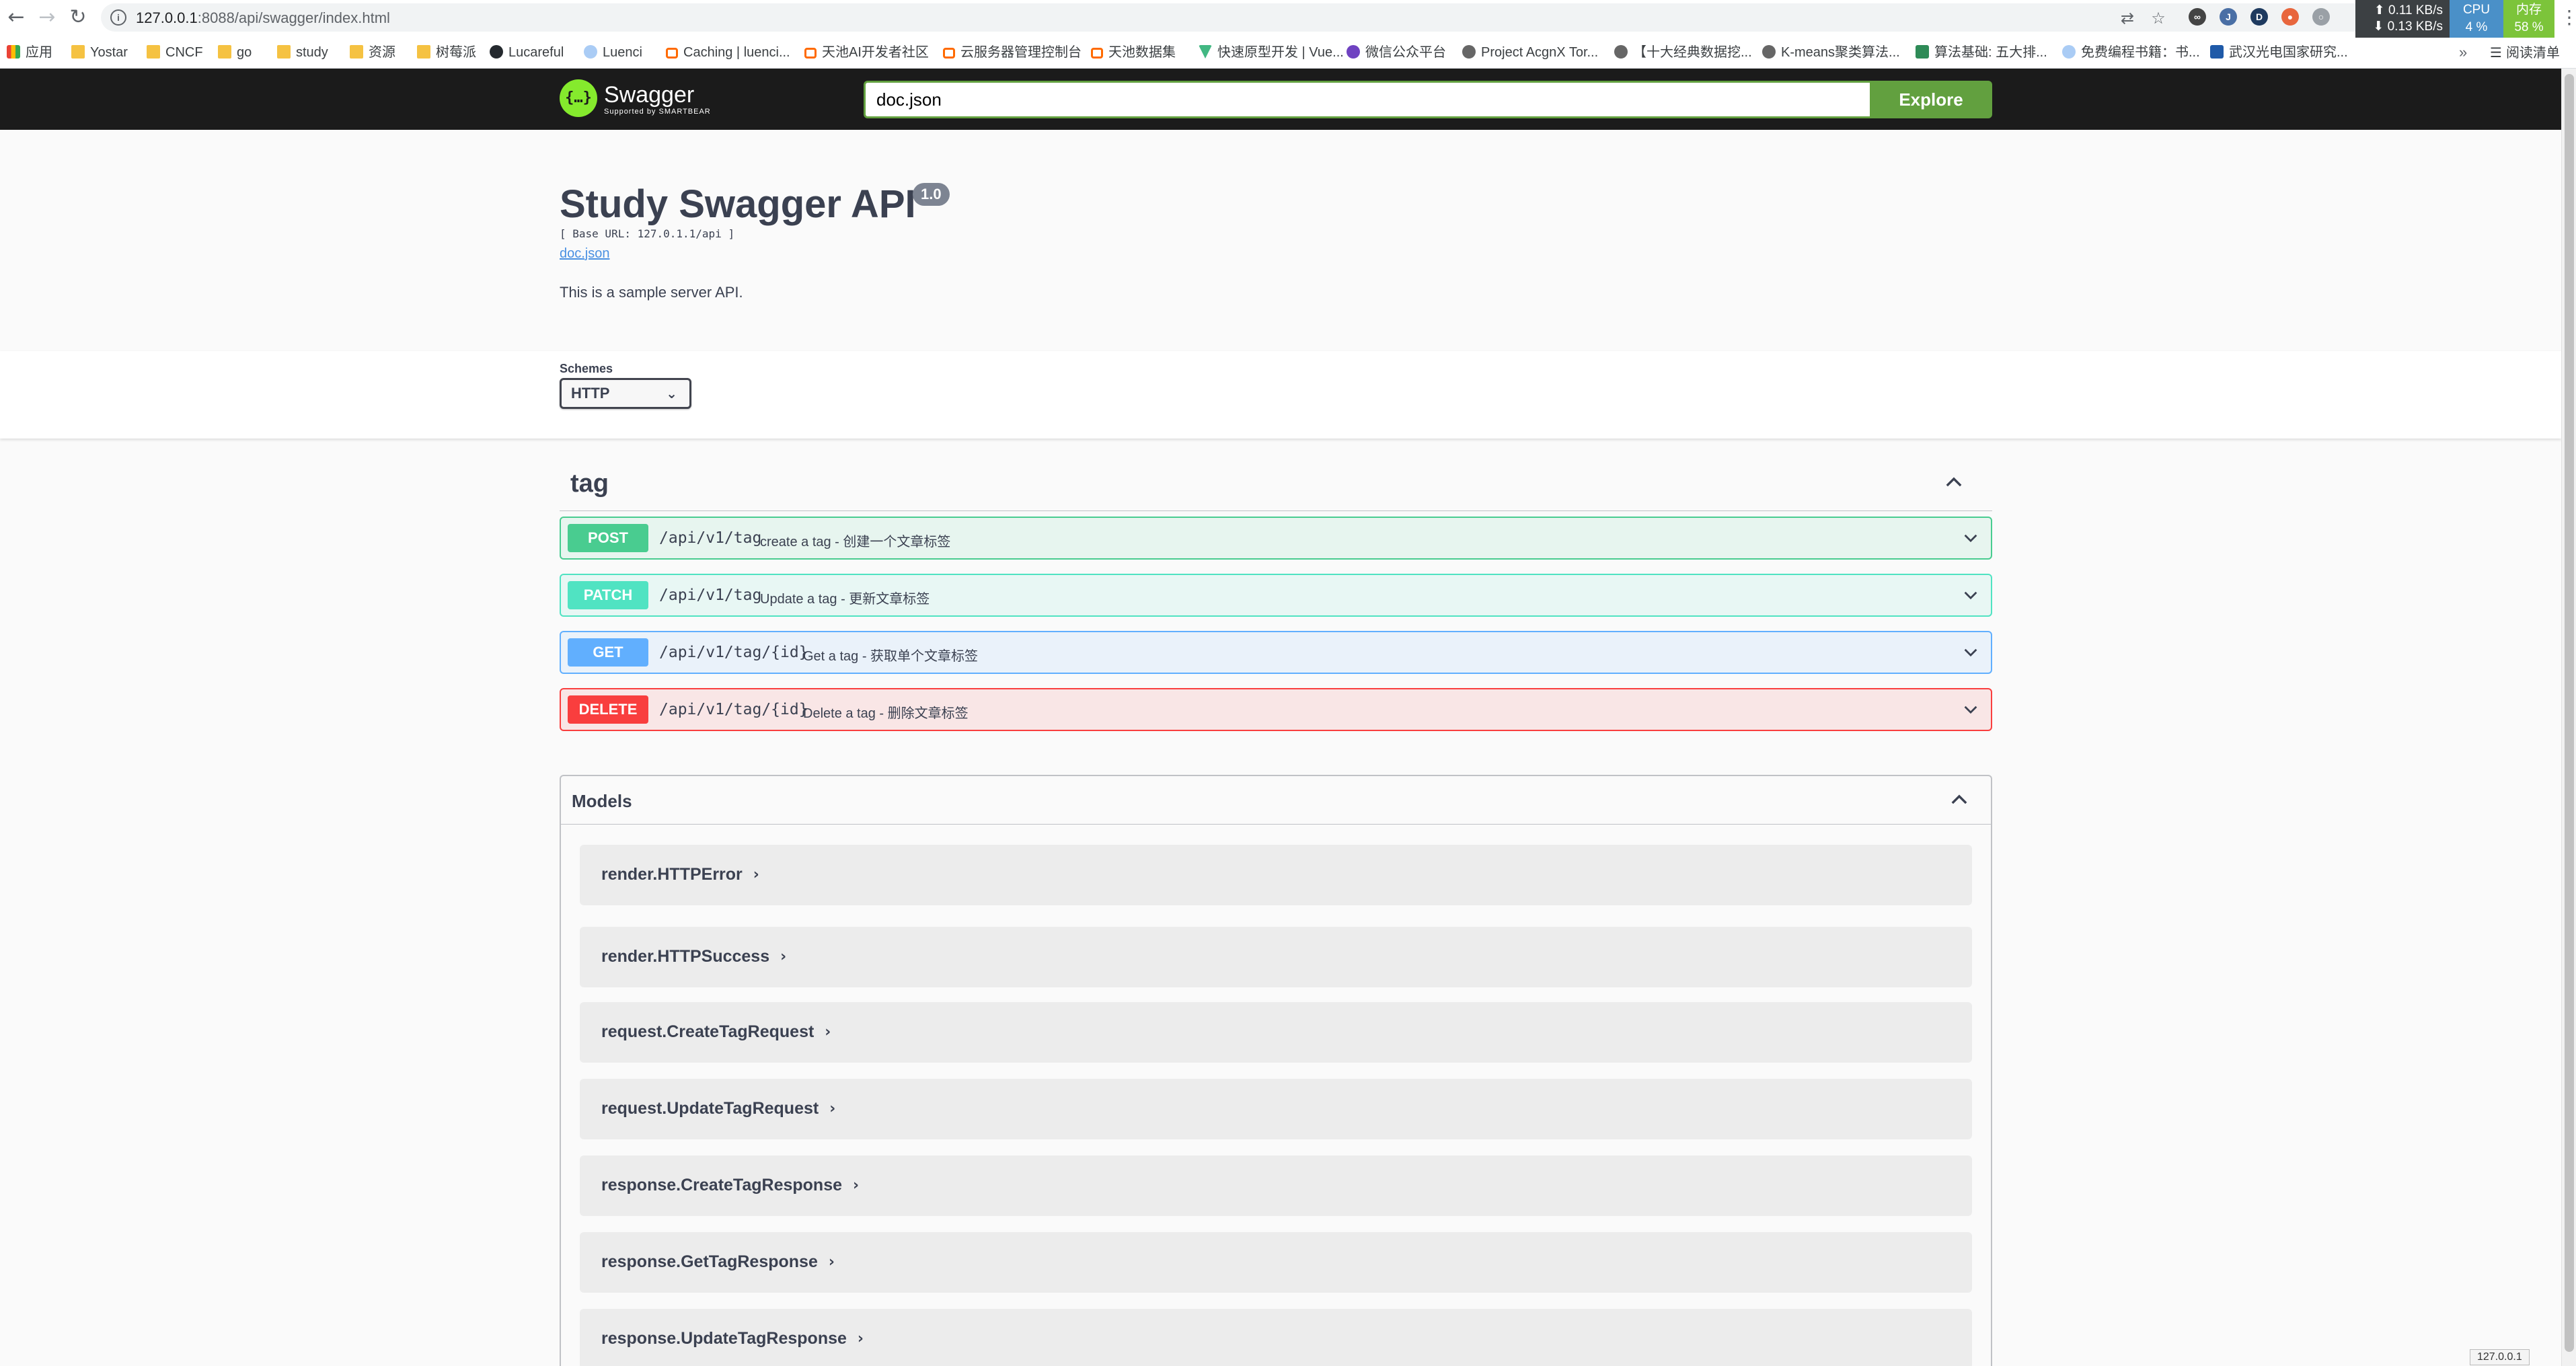 This screenshot has width=2576, height=1366. What do you see at coordinates (382, 53) in the screenshot?
I see `bookmark-label: 资源` at bounding box center [382, 53].